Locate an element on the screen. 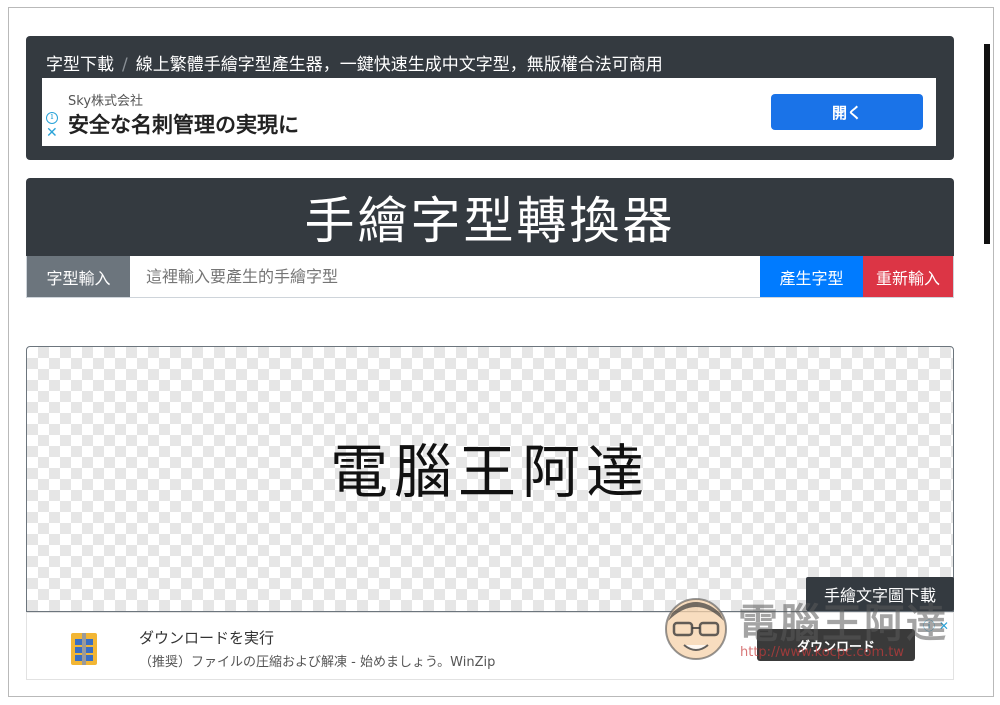 This screenshot has width=1000, height=705. breadcrumb-item-current: 線上繁體手繪字型產生器，一鍵快速生成中文字型，無版權合法可商用 is located at coordinates (399, 65).